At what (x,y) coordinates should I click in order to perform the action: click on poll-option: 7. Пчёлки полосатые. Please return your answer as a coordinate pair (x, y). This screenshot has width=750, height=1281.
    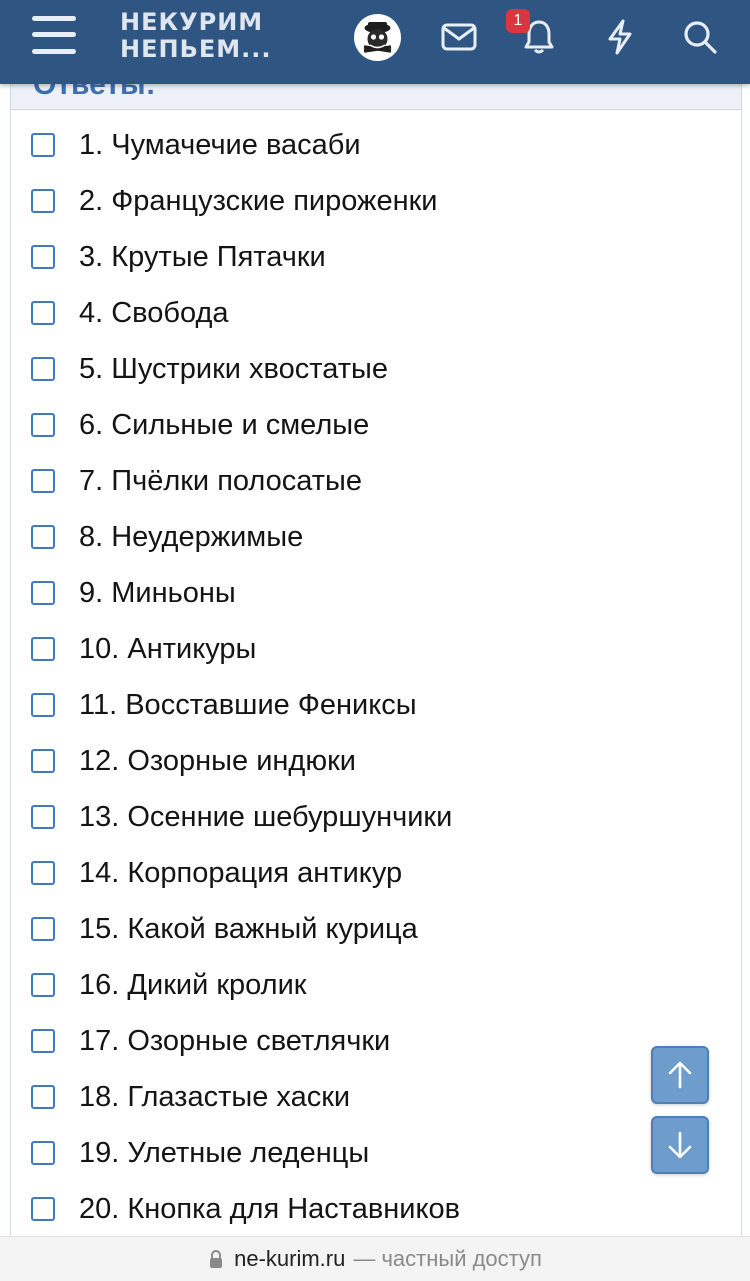
    Looking at the image, I should click on (196, 481).